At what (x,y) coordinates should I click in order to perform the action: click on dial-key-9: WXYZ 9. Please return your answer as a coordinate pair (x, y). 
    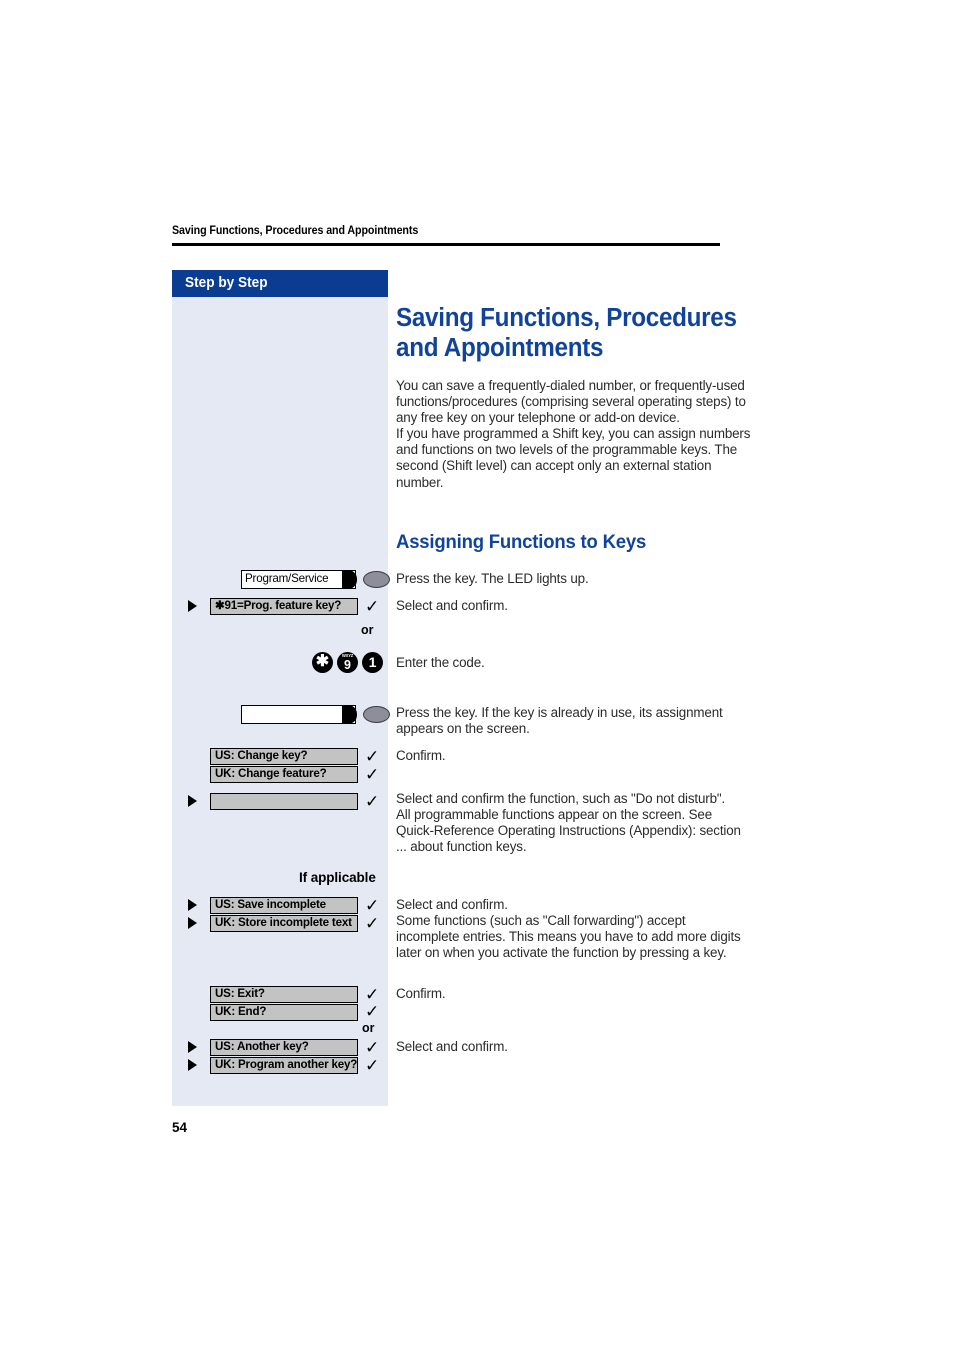
    Looking at the image, I should click on (347, 662).